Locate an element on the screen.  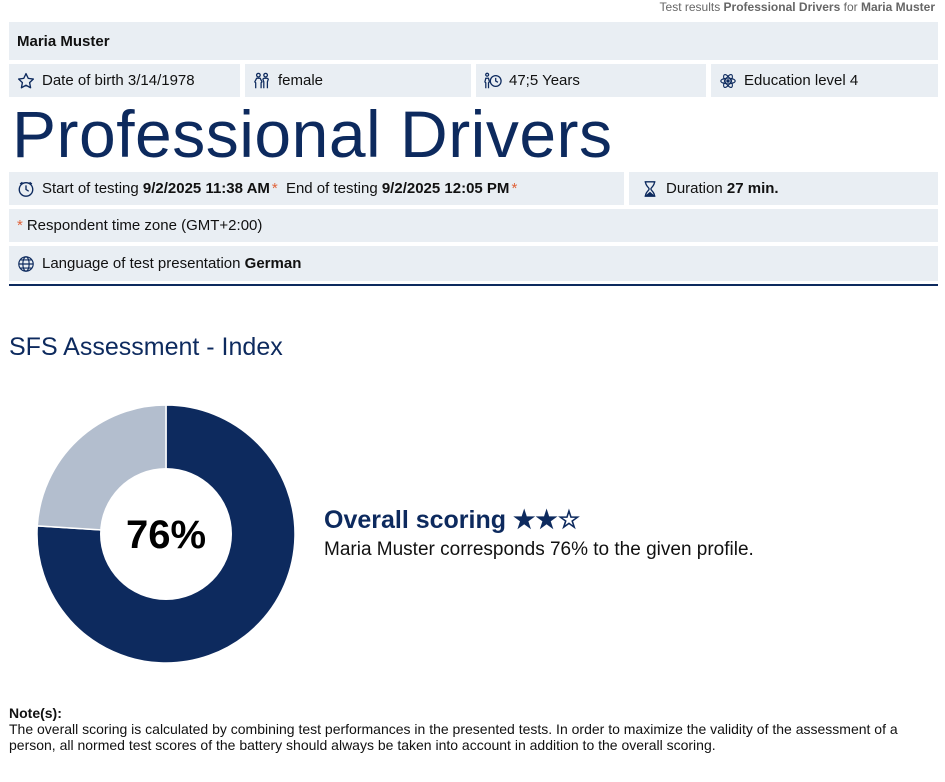
dob-cell: Date of birth 3/14/1978 is located at coordinates (124, 80).